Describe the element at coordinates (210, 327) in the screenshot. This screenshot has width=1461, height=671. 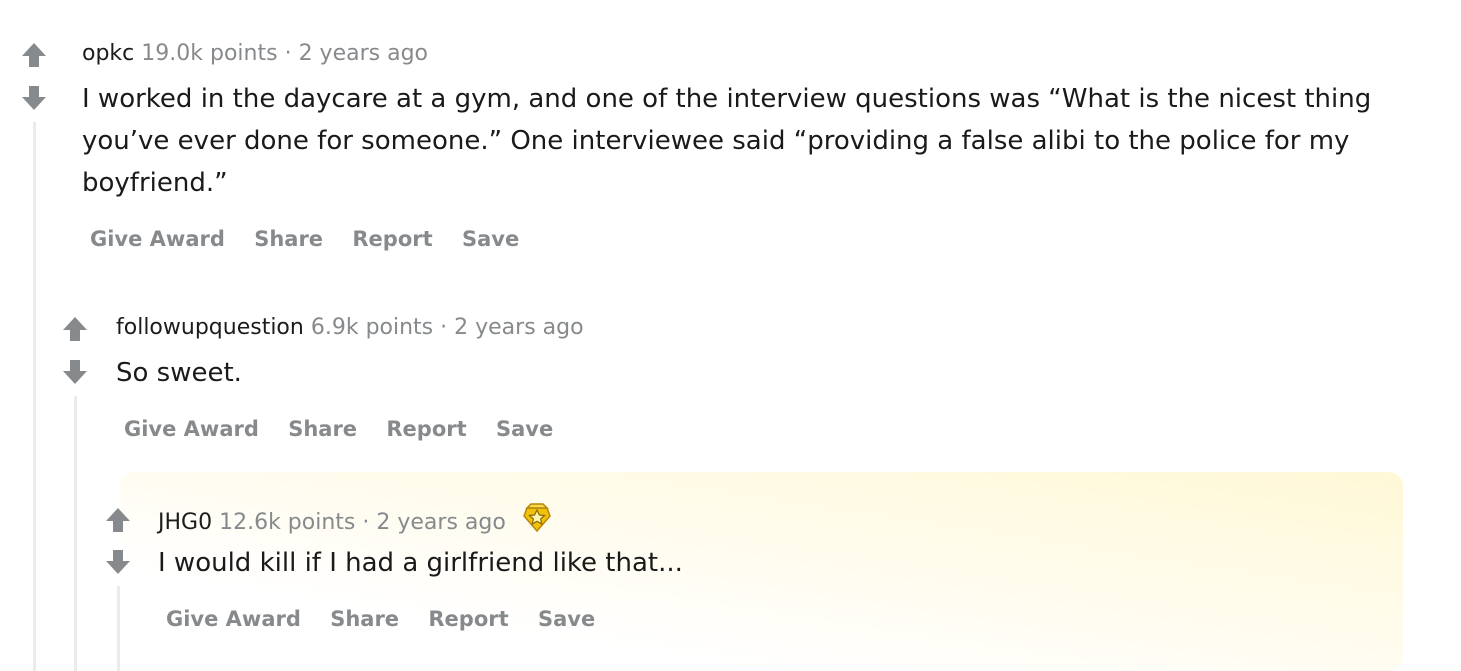
I see `comment-author: followupquestion` at that location.